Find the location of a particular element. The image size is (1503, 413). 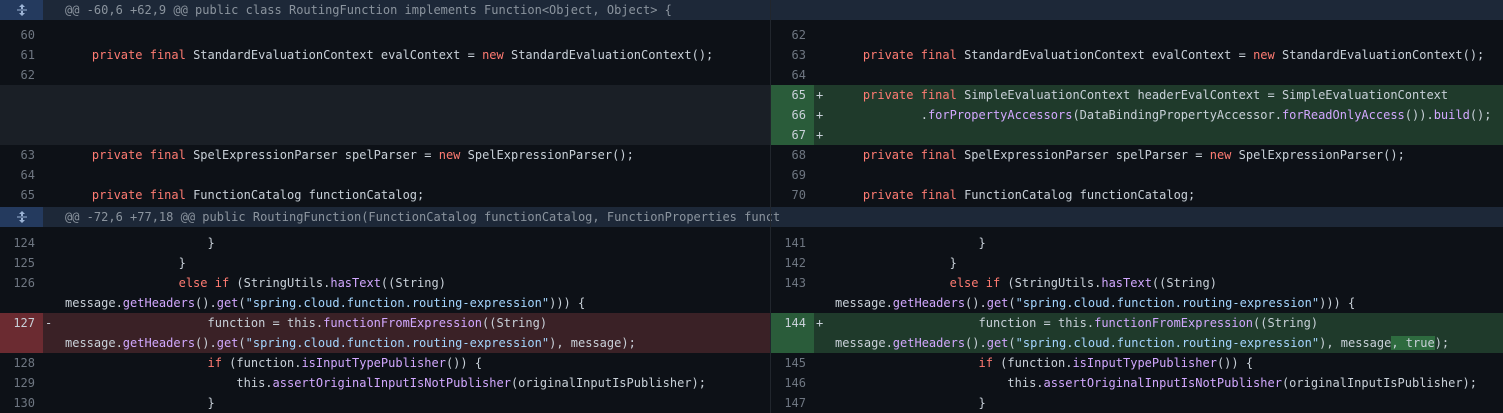

line-number: 70 is located at coordinates (792, 195).